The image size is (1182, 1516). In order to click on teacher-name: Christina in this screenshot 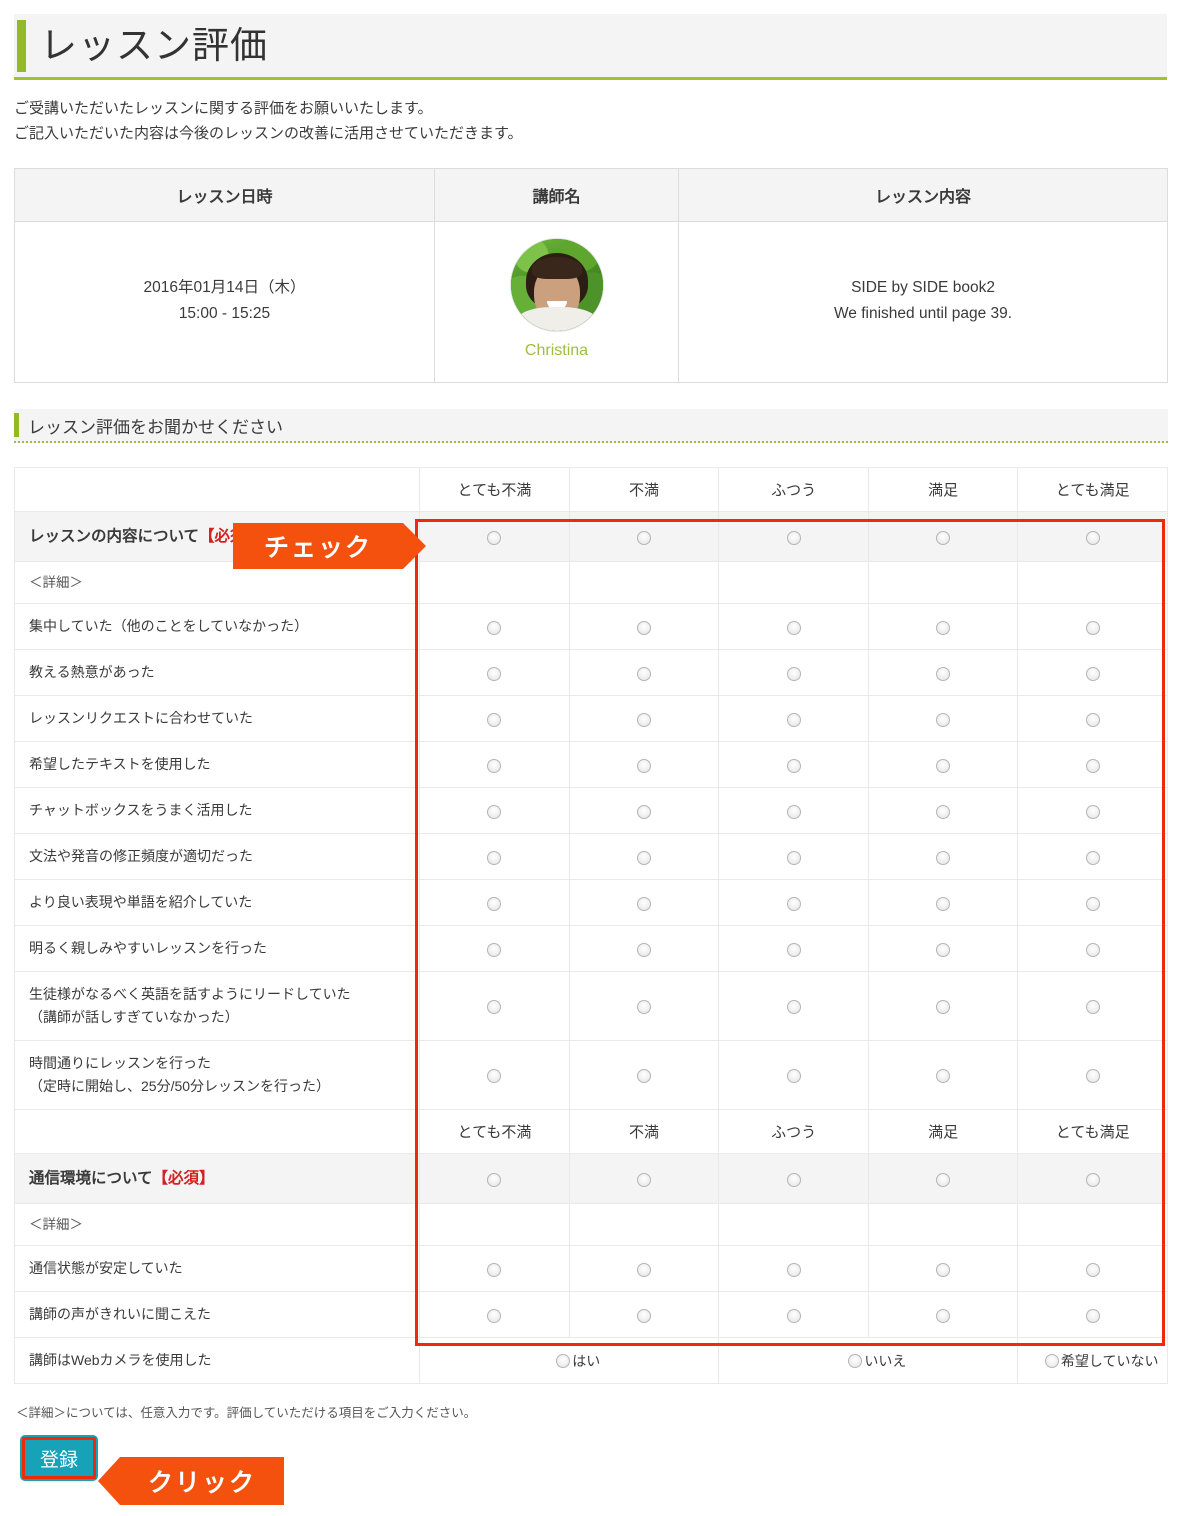, I will do `click(556, 351)`.